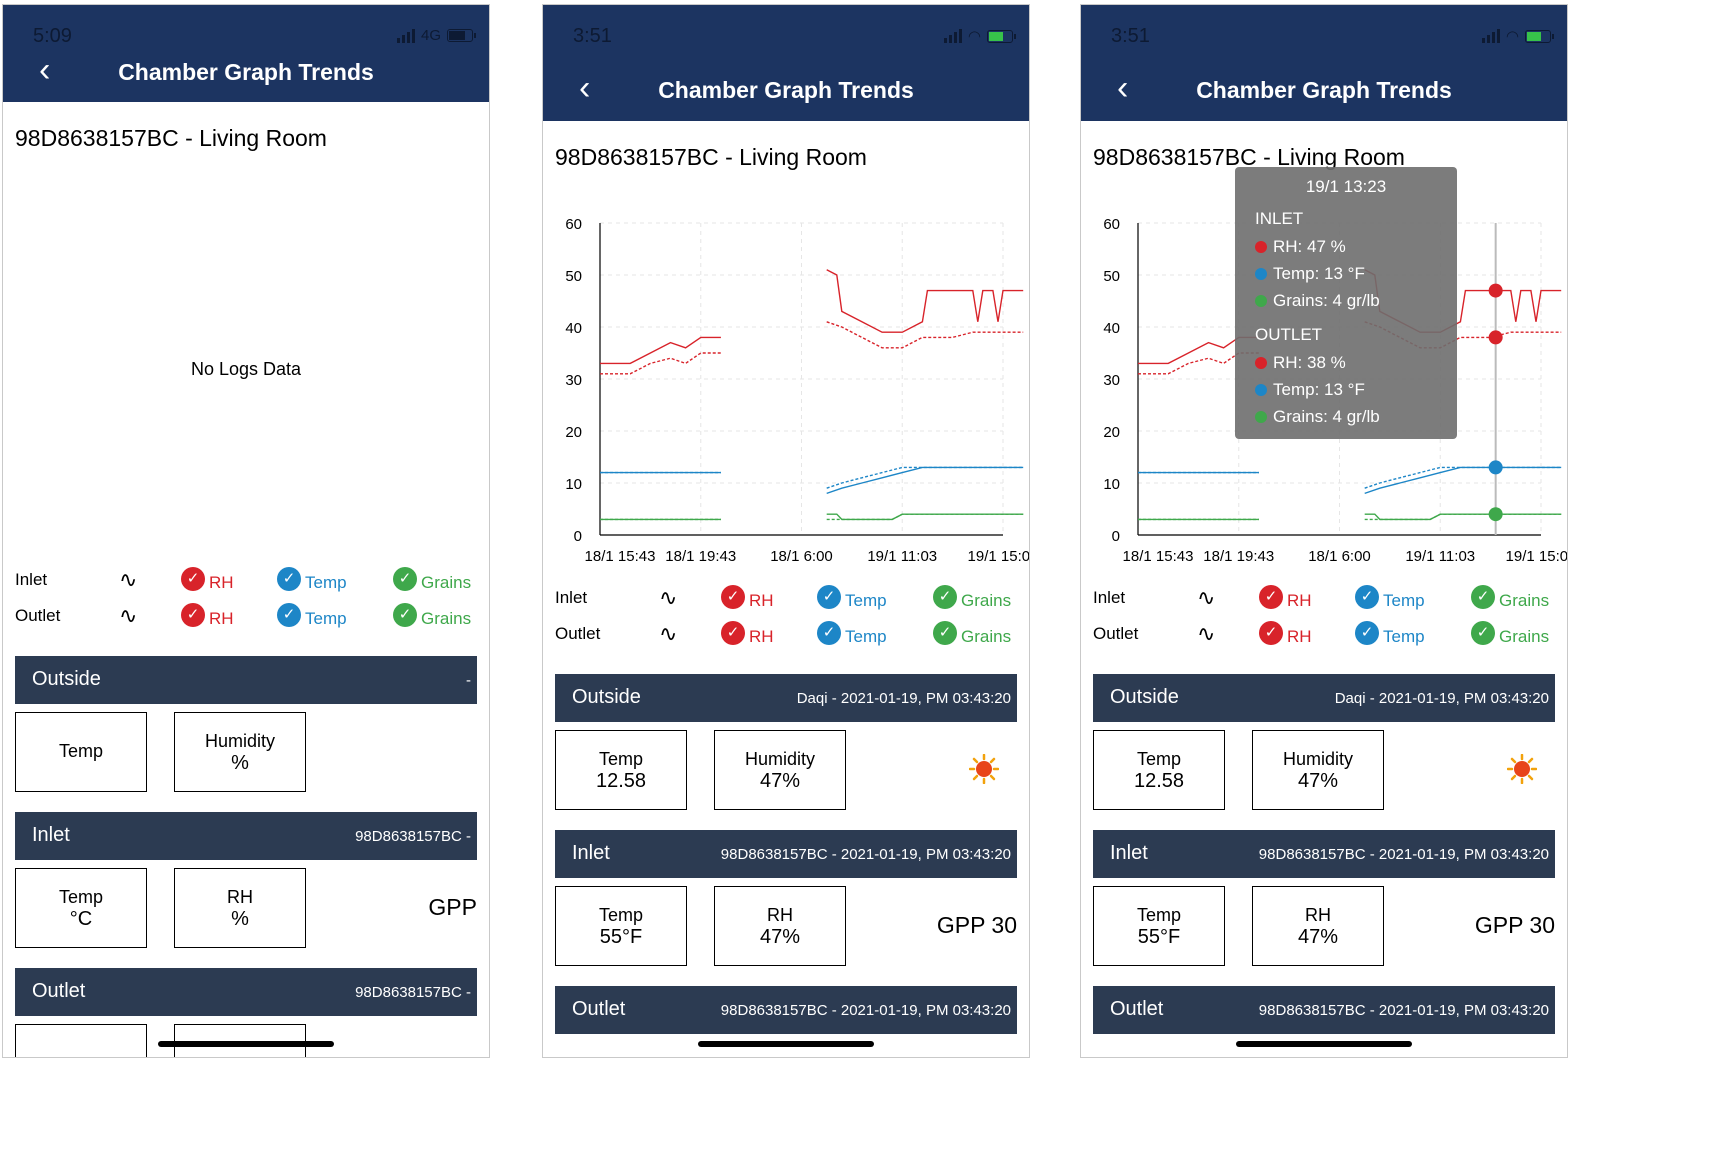 The width and height of the screenshot is (1716, 1160). What do you see at coordinates (925, 335) in the screenshot?
I see `series-line-outlet-rh` at bounding box center [925, 335].